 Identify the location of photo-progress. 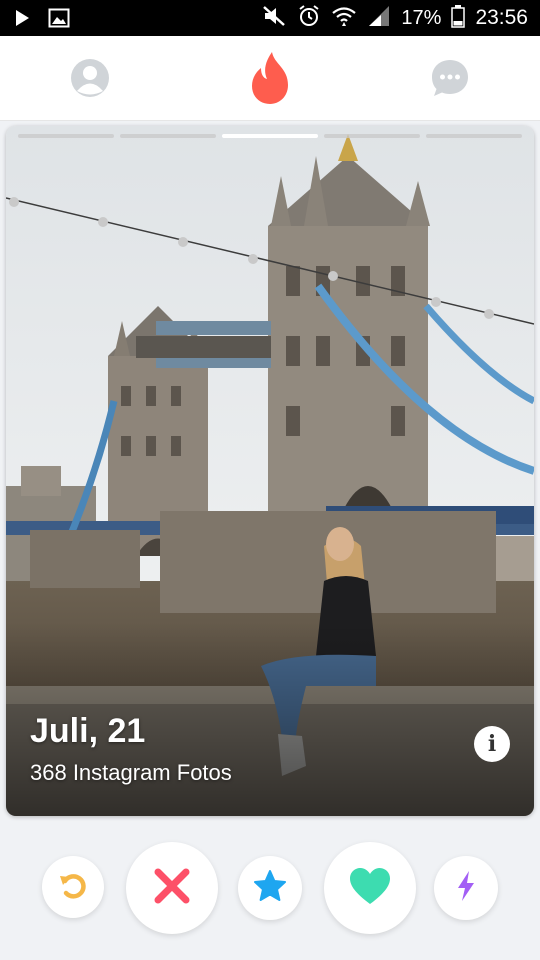
(270, 136).